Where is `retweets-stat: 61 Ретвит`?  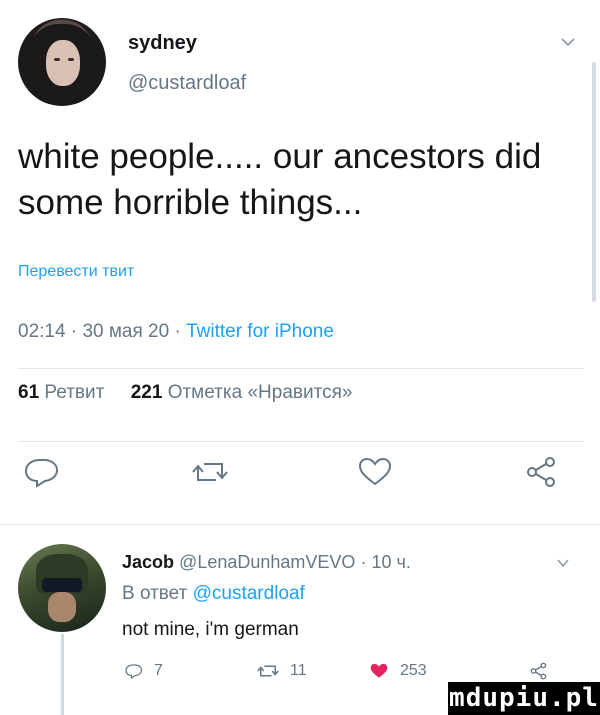 retweets-stat: 61 Ретвит is located at coordinates (61, 392).